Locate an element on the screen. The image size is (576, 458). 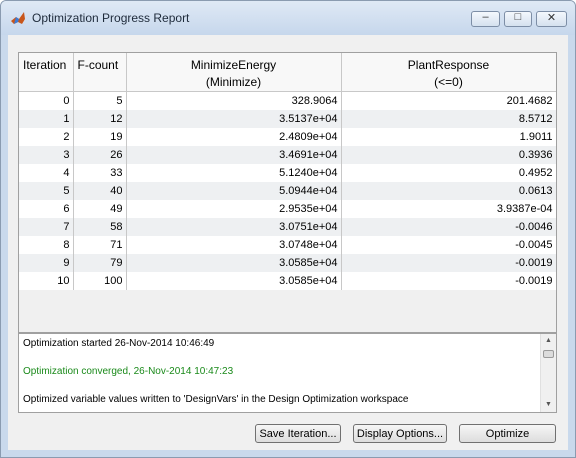
cell-iteration: 4 is located at coordinates (46, 173).